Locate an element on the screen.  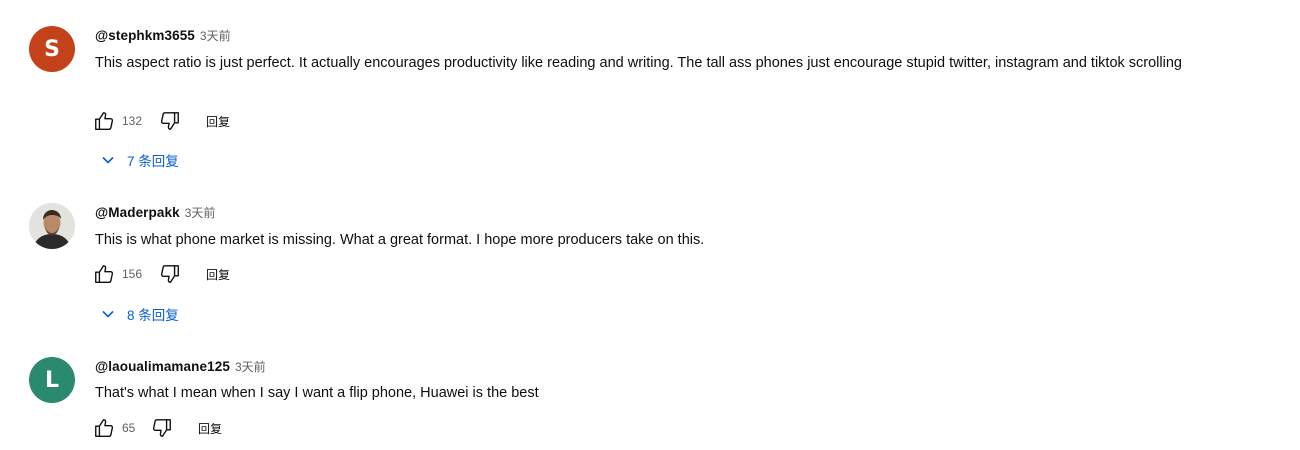
like-count: 156 is located at coordinates (132, 274).